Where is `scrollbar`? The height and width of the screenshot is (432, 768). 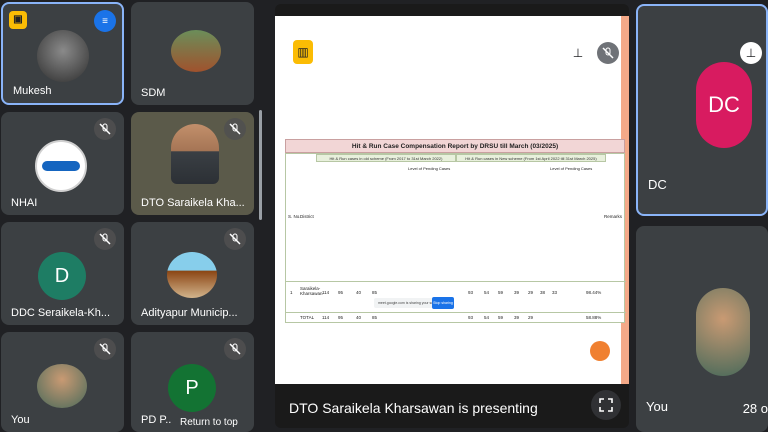 scrollbar is located at coordinates (260, 165).